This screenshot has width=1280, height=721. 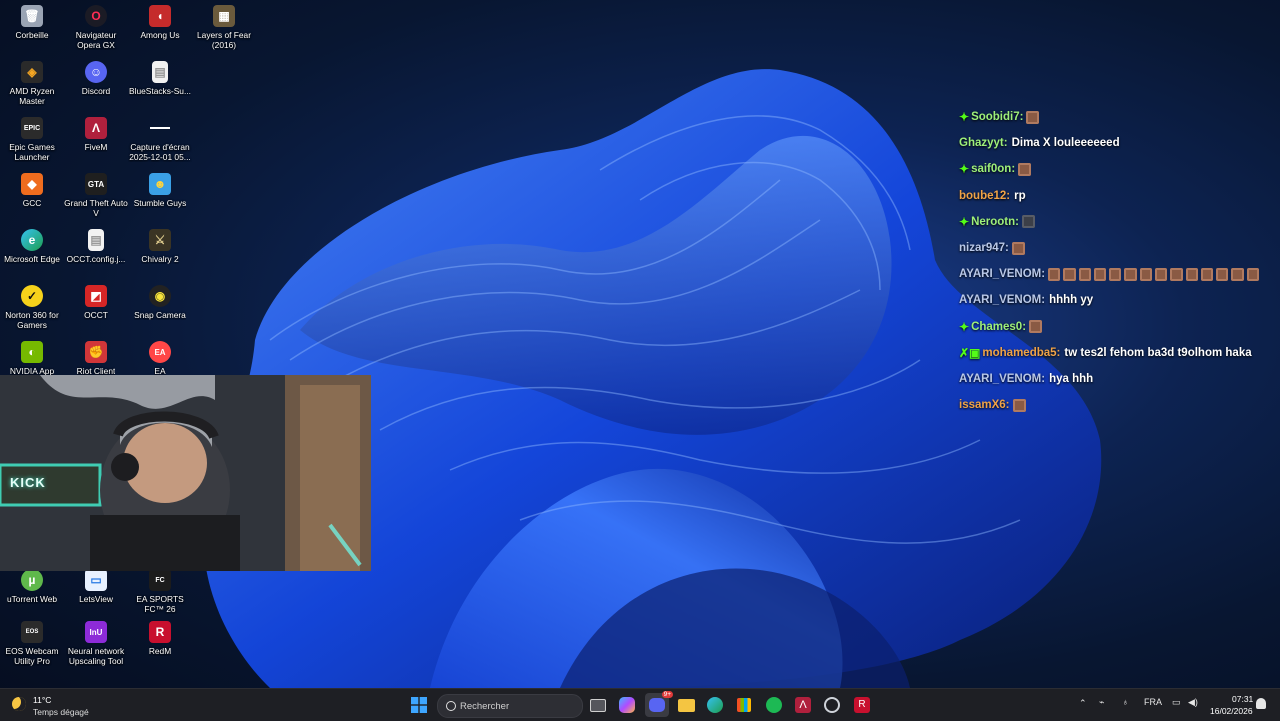 I want to click on webcam-overlay: KICK, so click(x=185, y=473).